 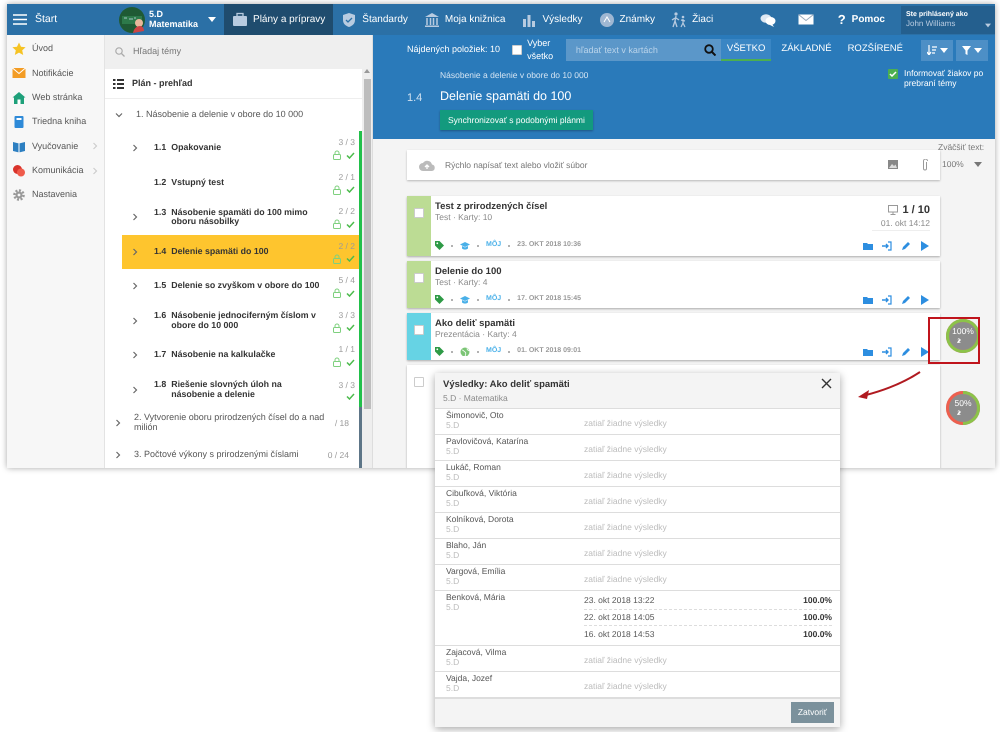 I want to click on percent-label: 100%, so click(x=963, y=331).